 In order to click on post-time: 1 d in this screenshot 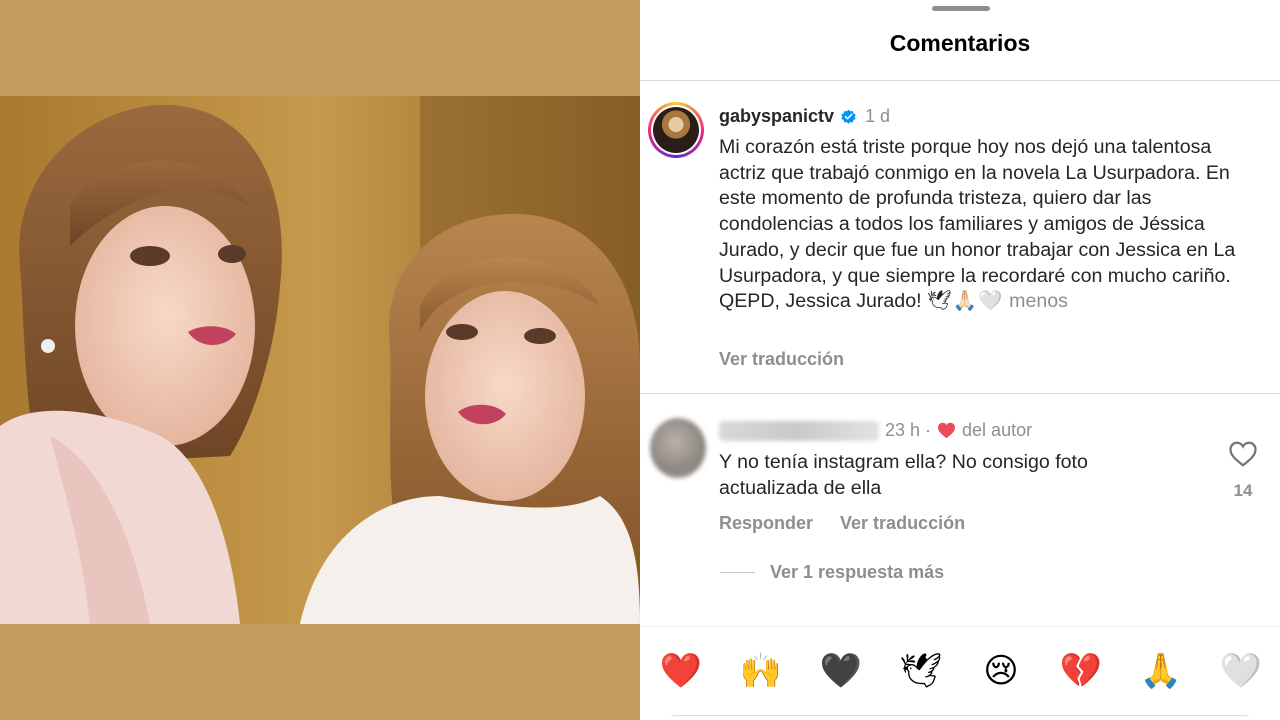, I will do `click(878, 116)`.